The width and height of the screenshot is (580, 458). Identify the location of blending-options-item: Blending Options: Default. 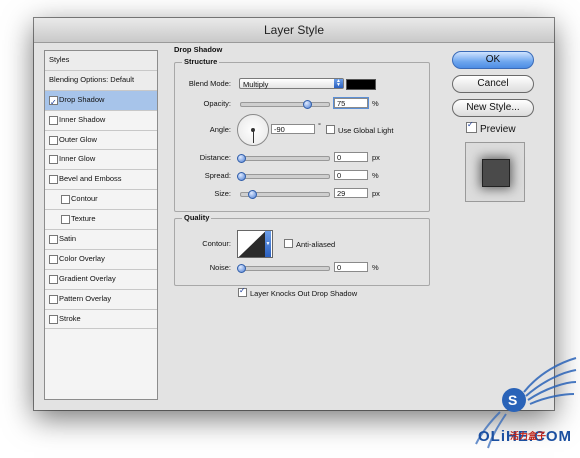
(101, 80).